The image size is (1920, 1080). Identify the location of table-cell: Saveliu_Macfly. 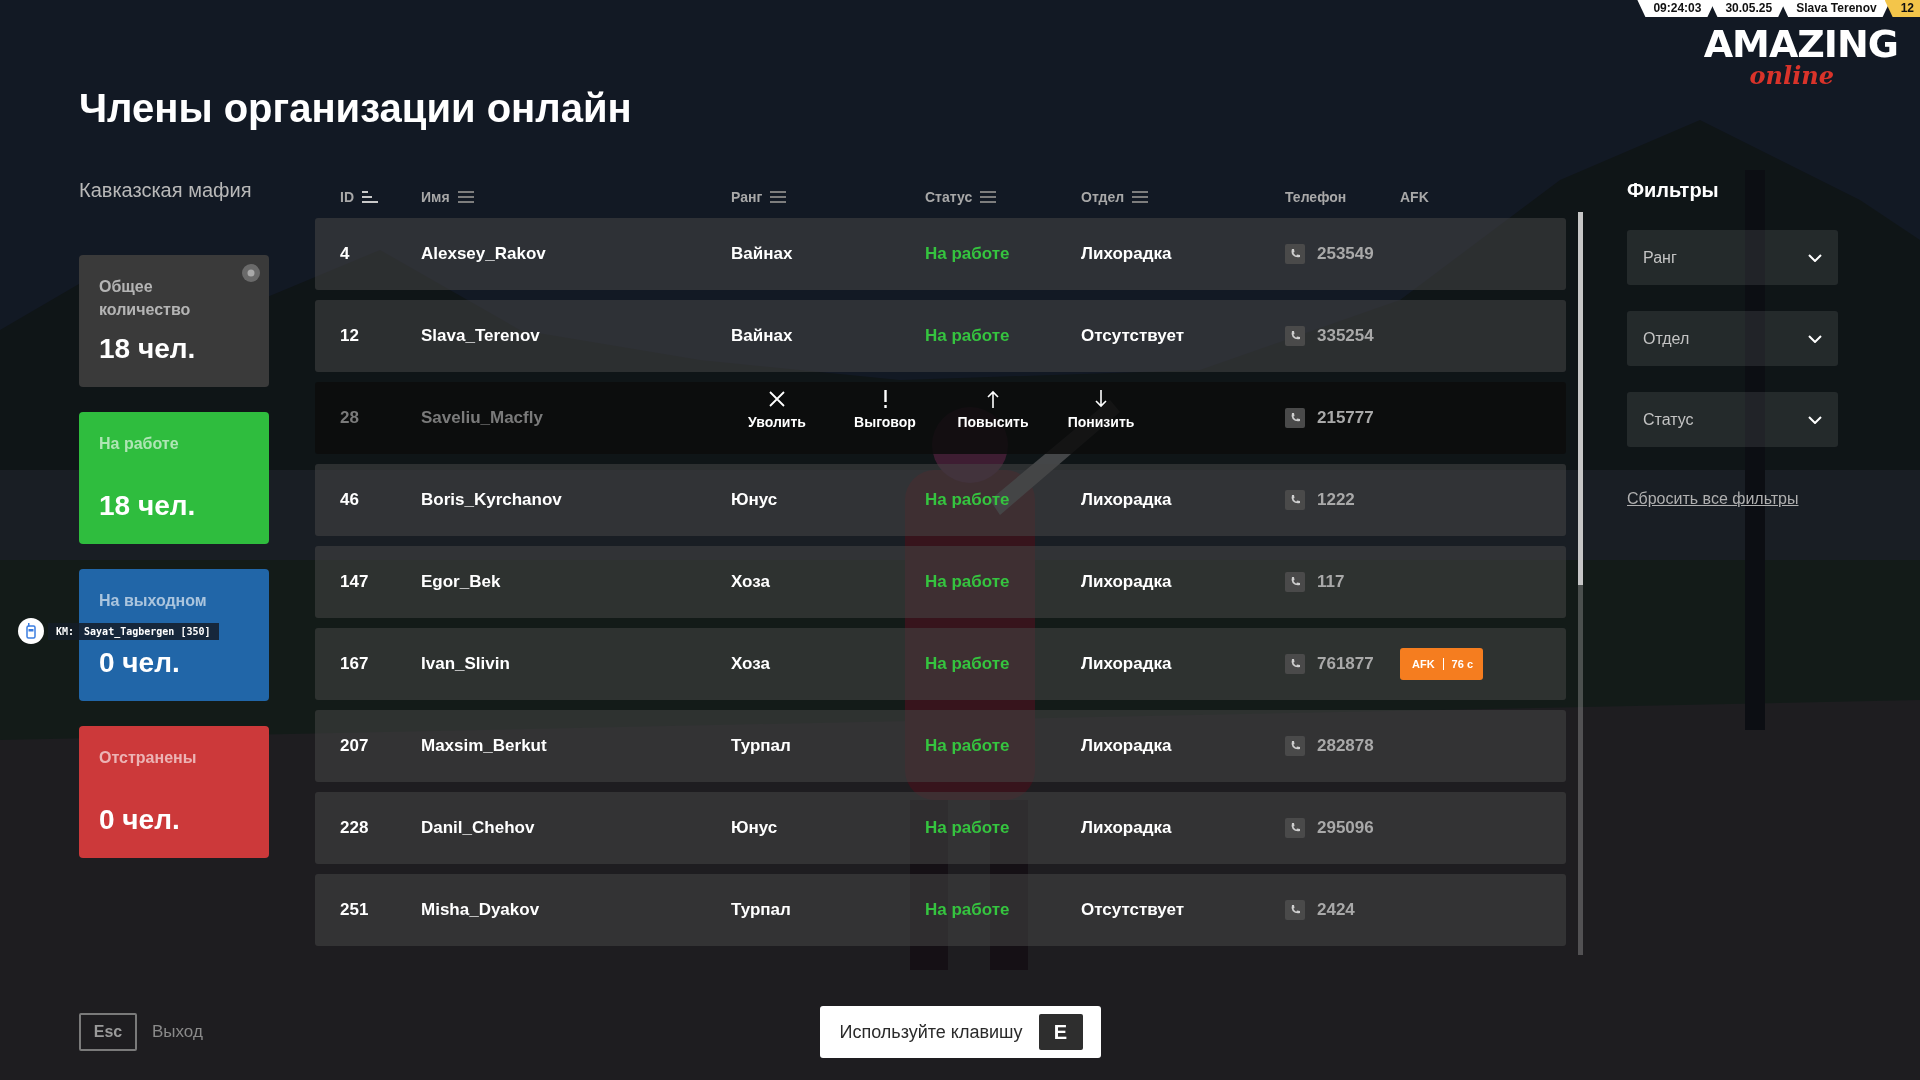
(482, 418).